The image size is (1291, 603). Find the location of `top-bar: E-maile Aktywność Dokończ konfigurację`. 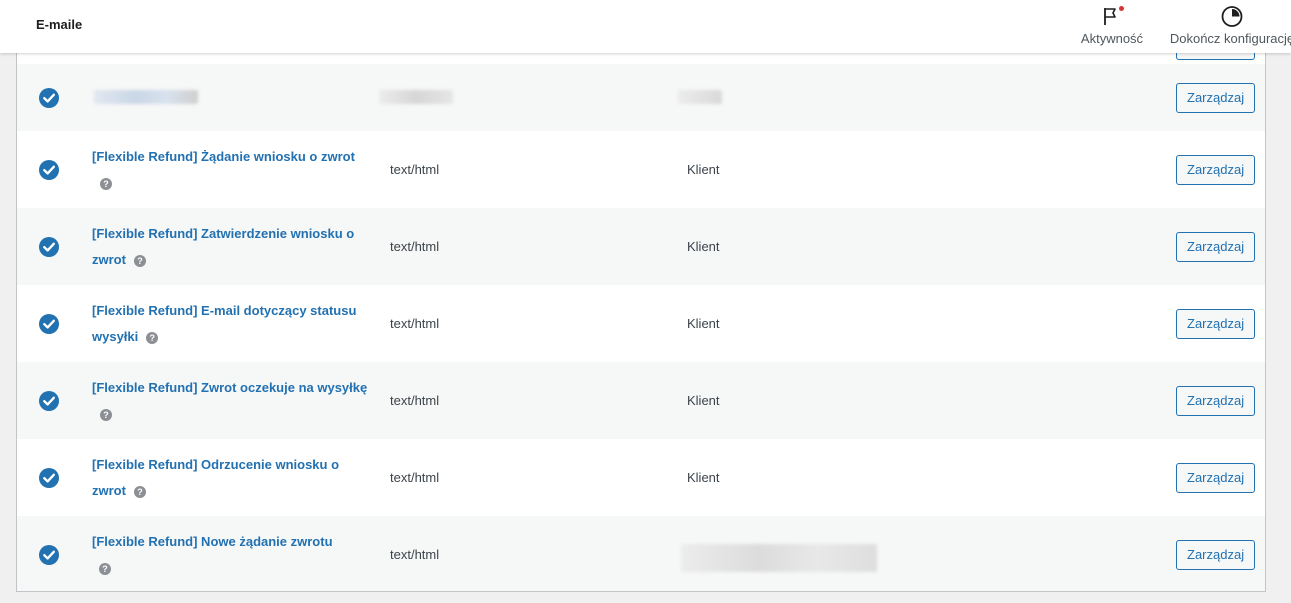

top-bar: E-maile Aktywność Dokończ konfigurację is located at coordinates (645, 26).